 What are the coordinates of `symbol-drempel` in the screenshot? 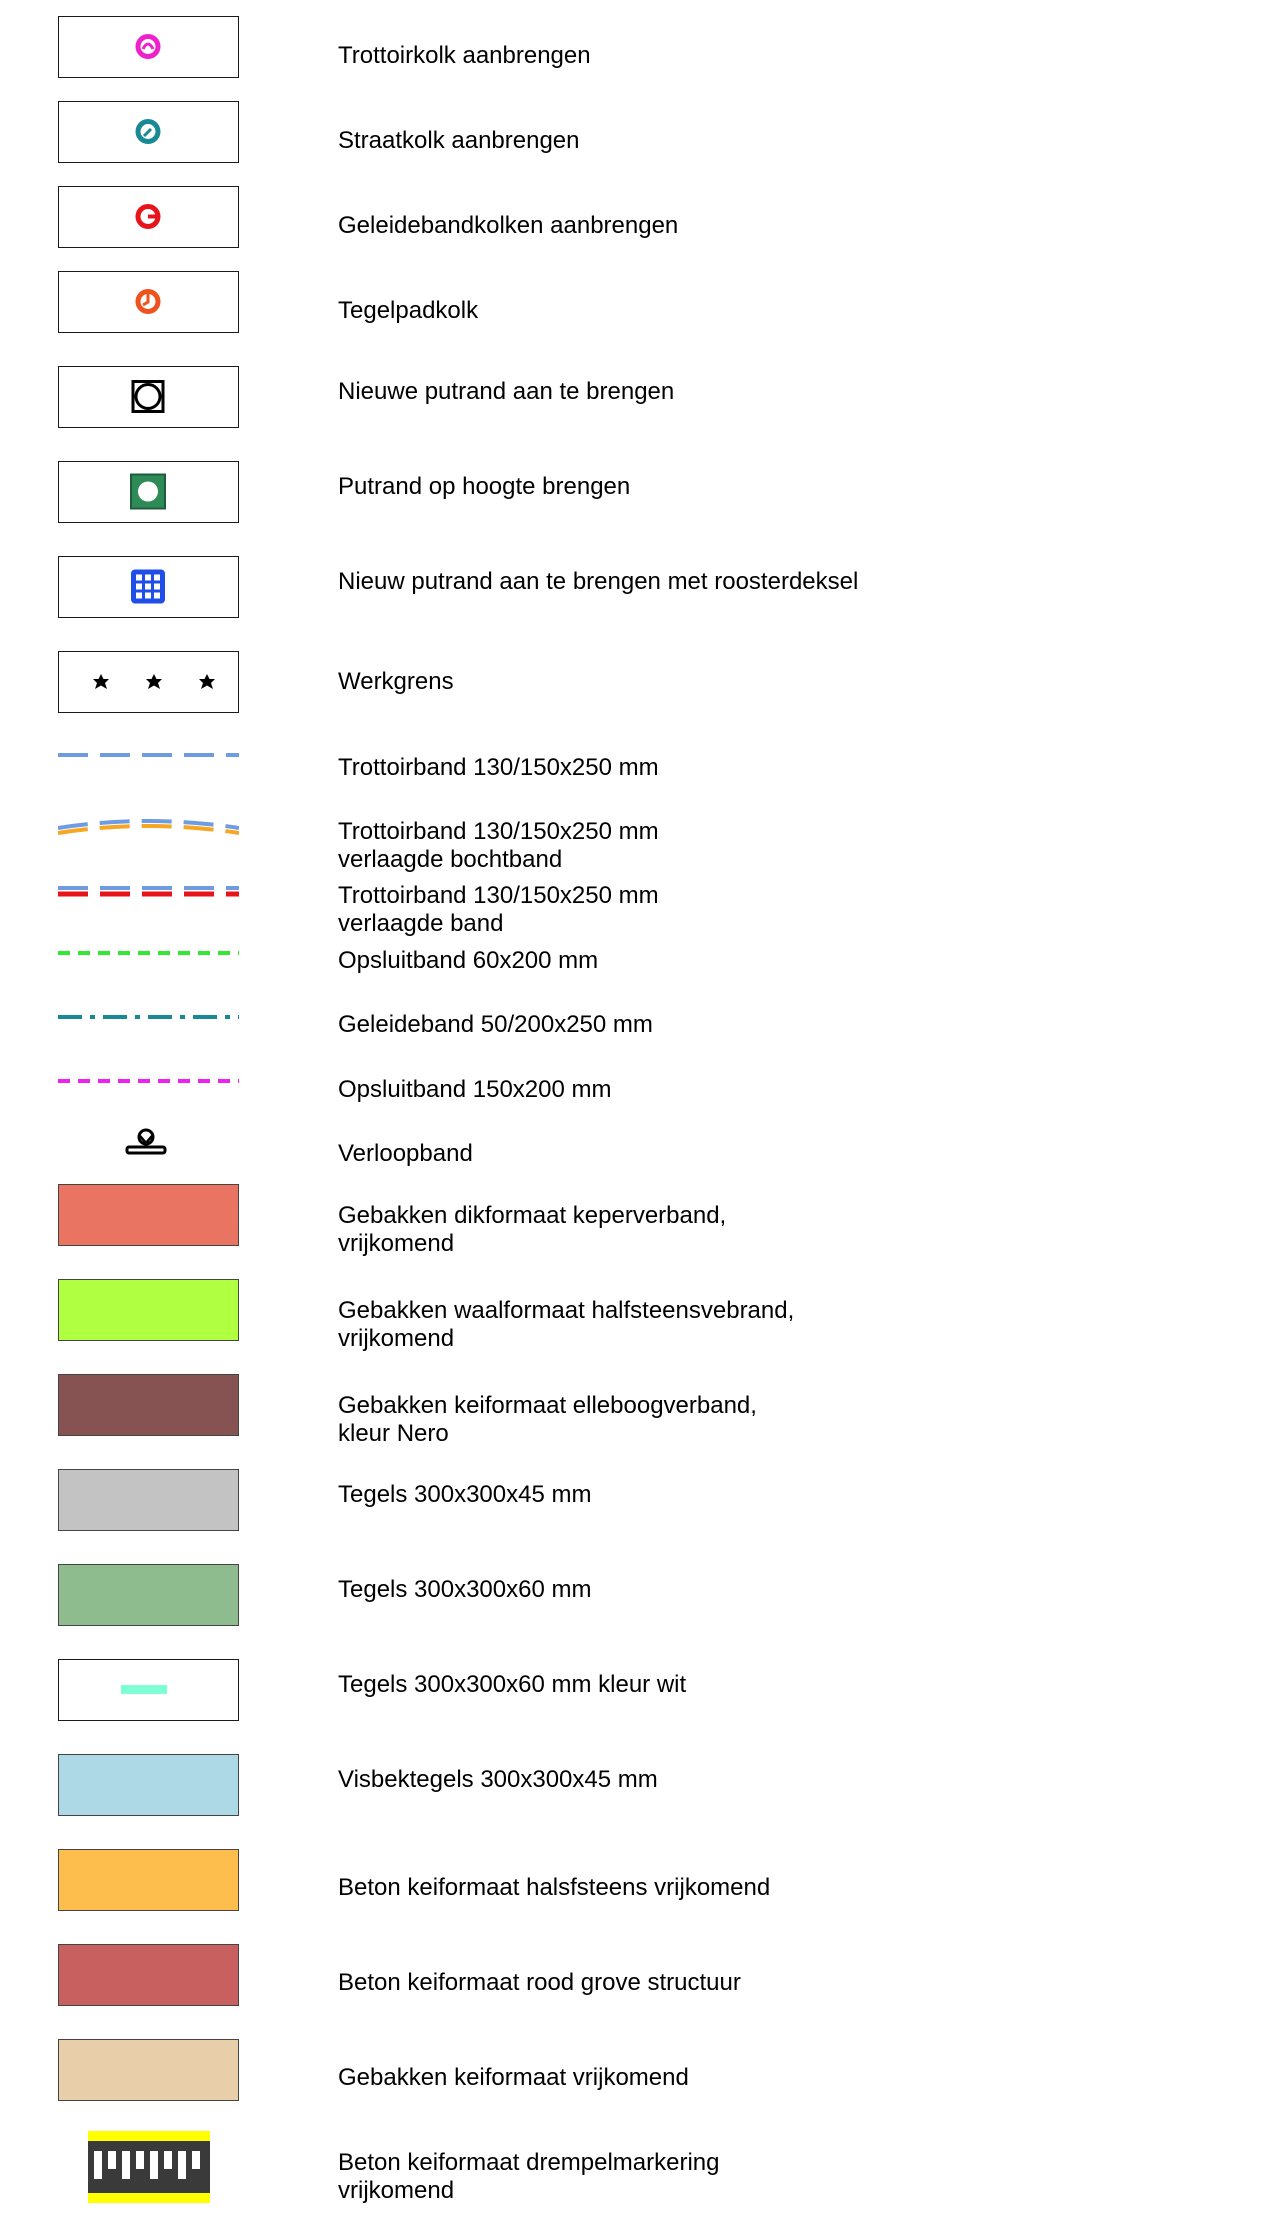 It's located at (149, 2167).